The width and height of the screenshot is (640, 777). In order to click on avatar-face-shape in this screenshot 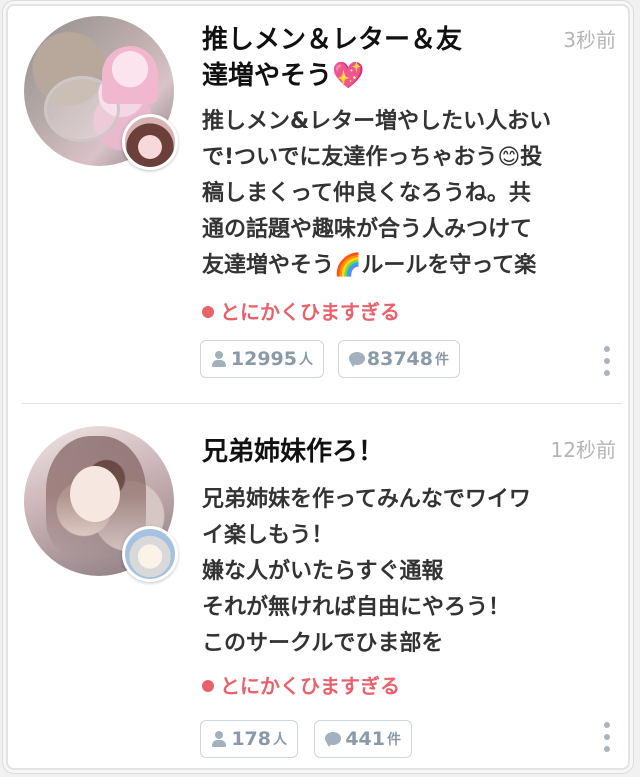, I will do `click(95, 494)`.